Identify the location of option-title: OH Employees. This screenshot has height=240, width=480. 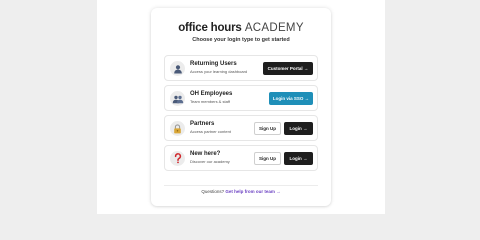
(211, 94).